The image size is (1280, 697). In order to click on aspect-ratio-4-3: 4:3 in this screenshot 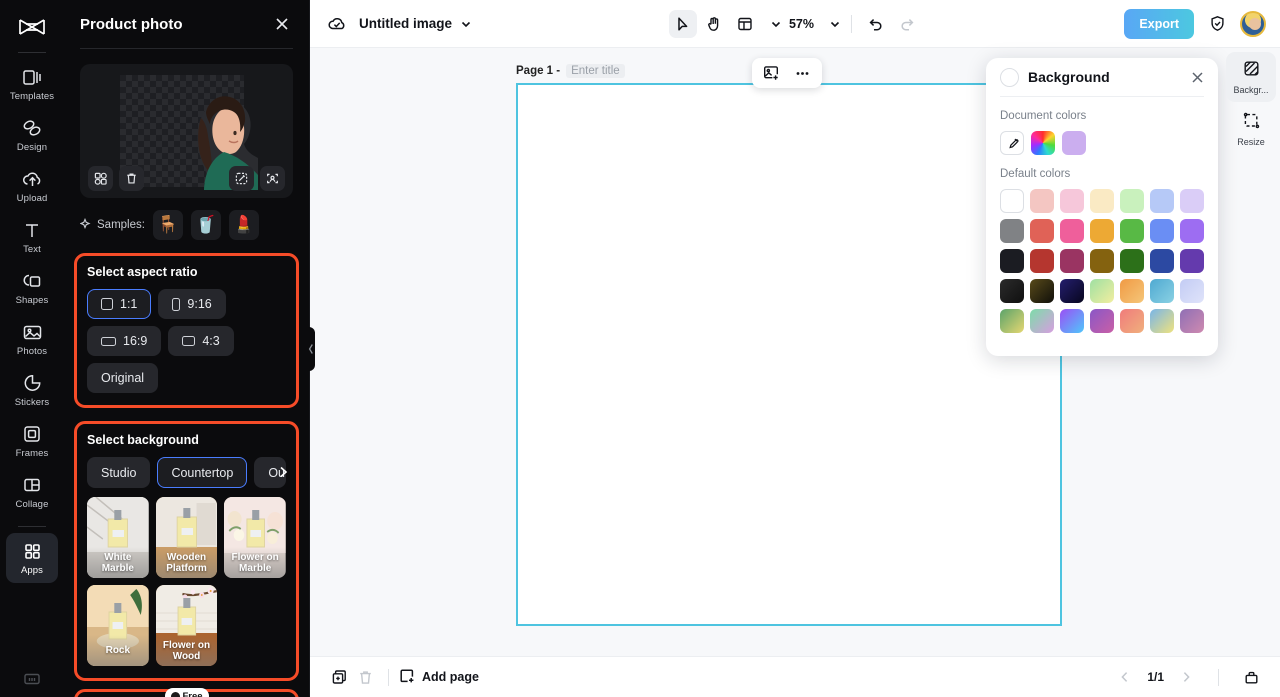, I will do `click(201, 341)`.